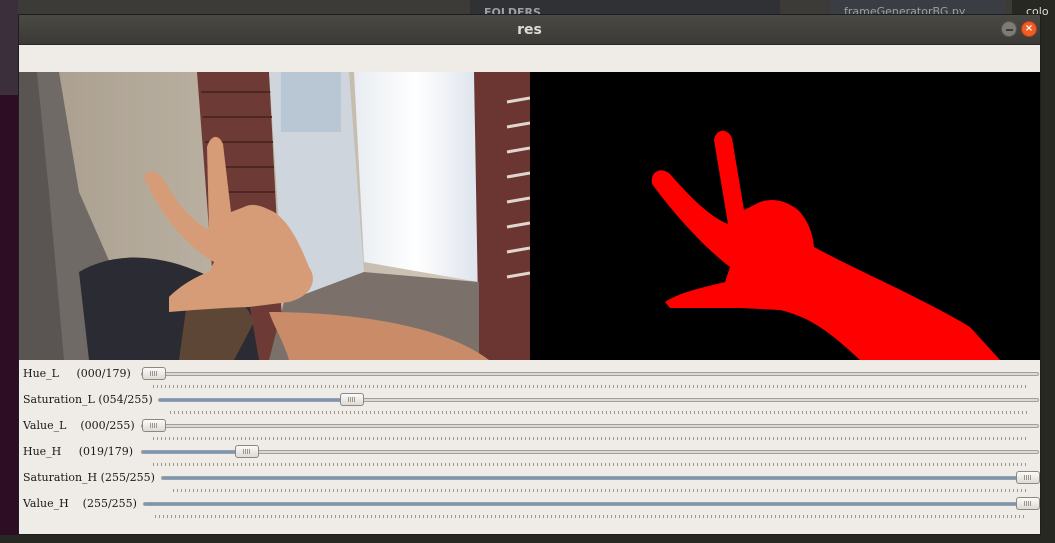 Image resolution: width=1055 pixels, height=543 pixels. Describe the element at coordinates (1009, 29) in the screenshot. I see `minimize-button` at that location.